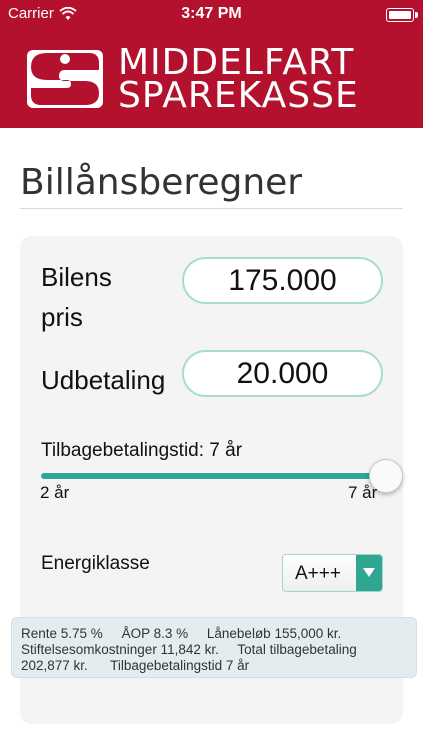  I want to click on summary-total-label: Total tilbagebetaling, so click(297, 649).